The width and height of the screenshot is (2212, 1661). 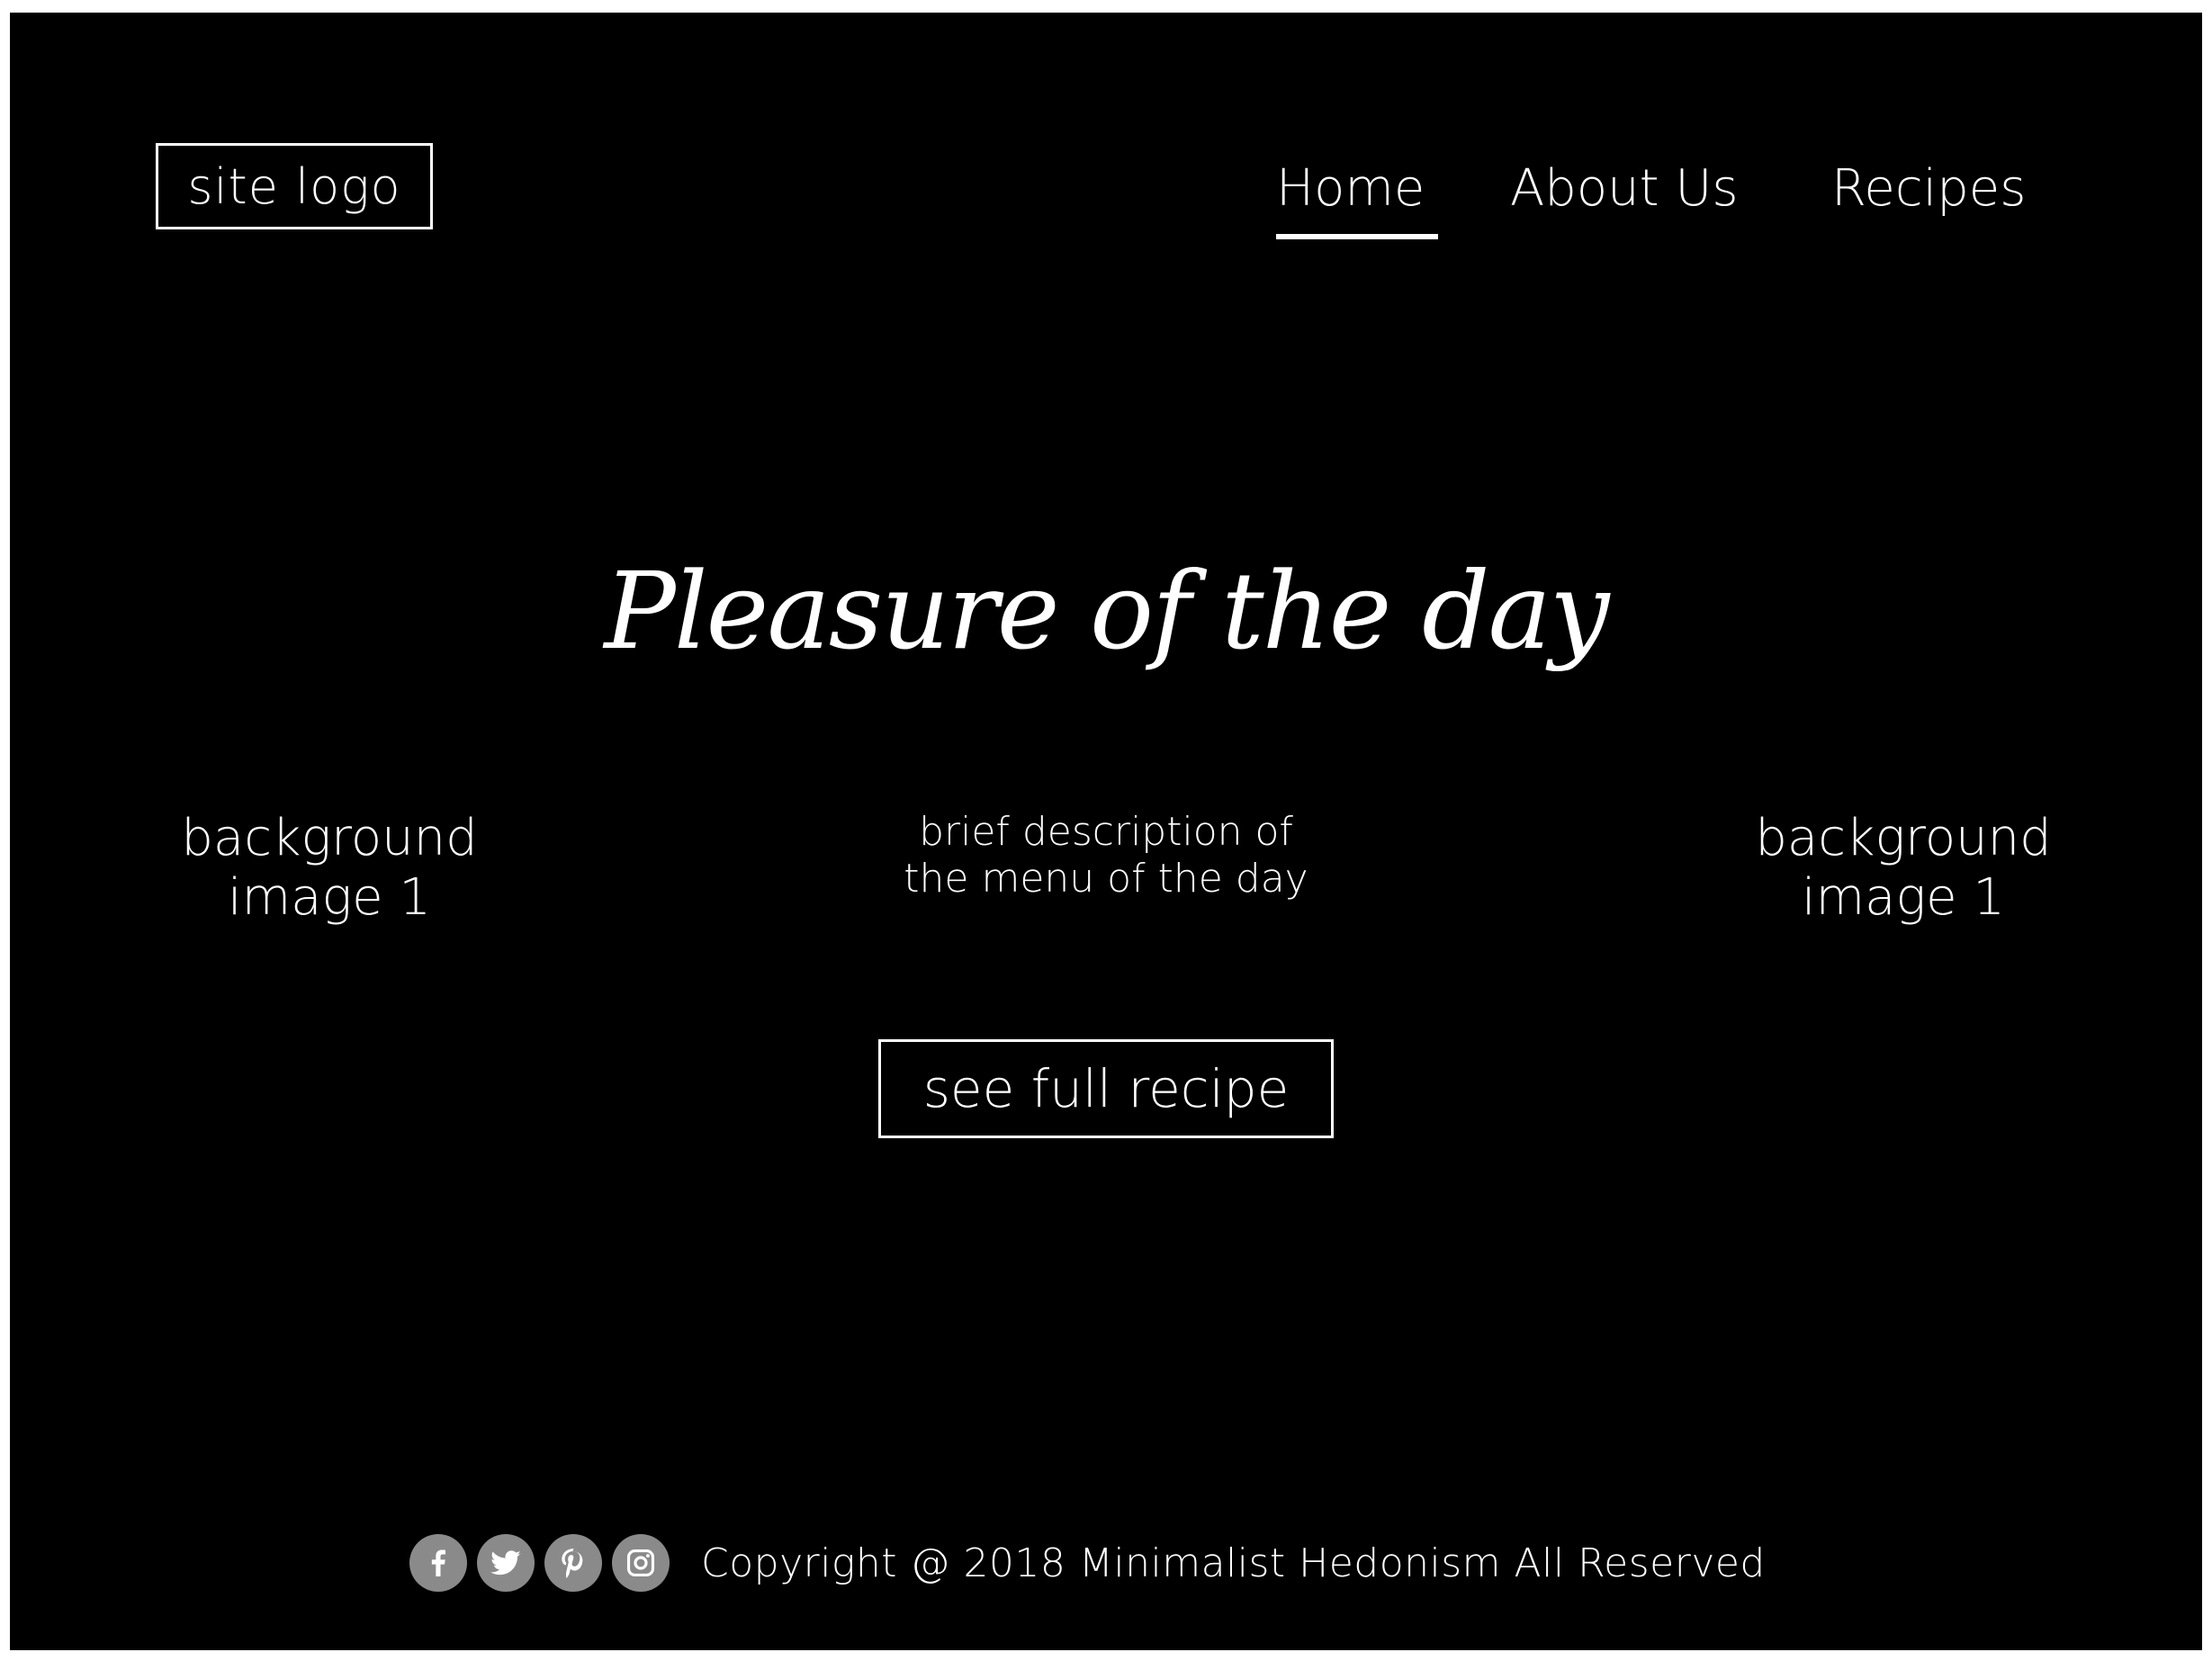 I want to click on background-image-right: background image 1, so click(x=1903, y=868).